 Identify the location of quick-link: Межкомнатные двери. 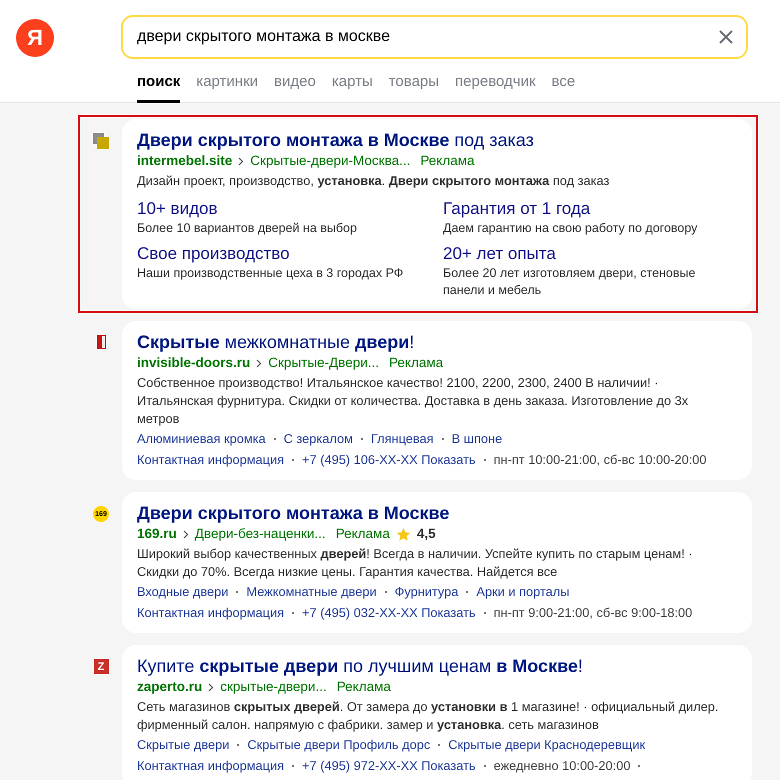
(311, 591).